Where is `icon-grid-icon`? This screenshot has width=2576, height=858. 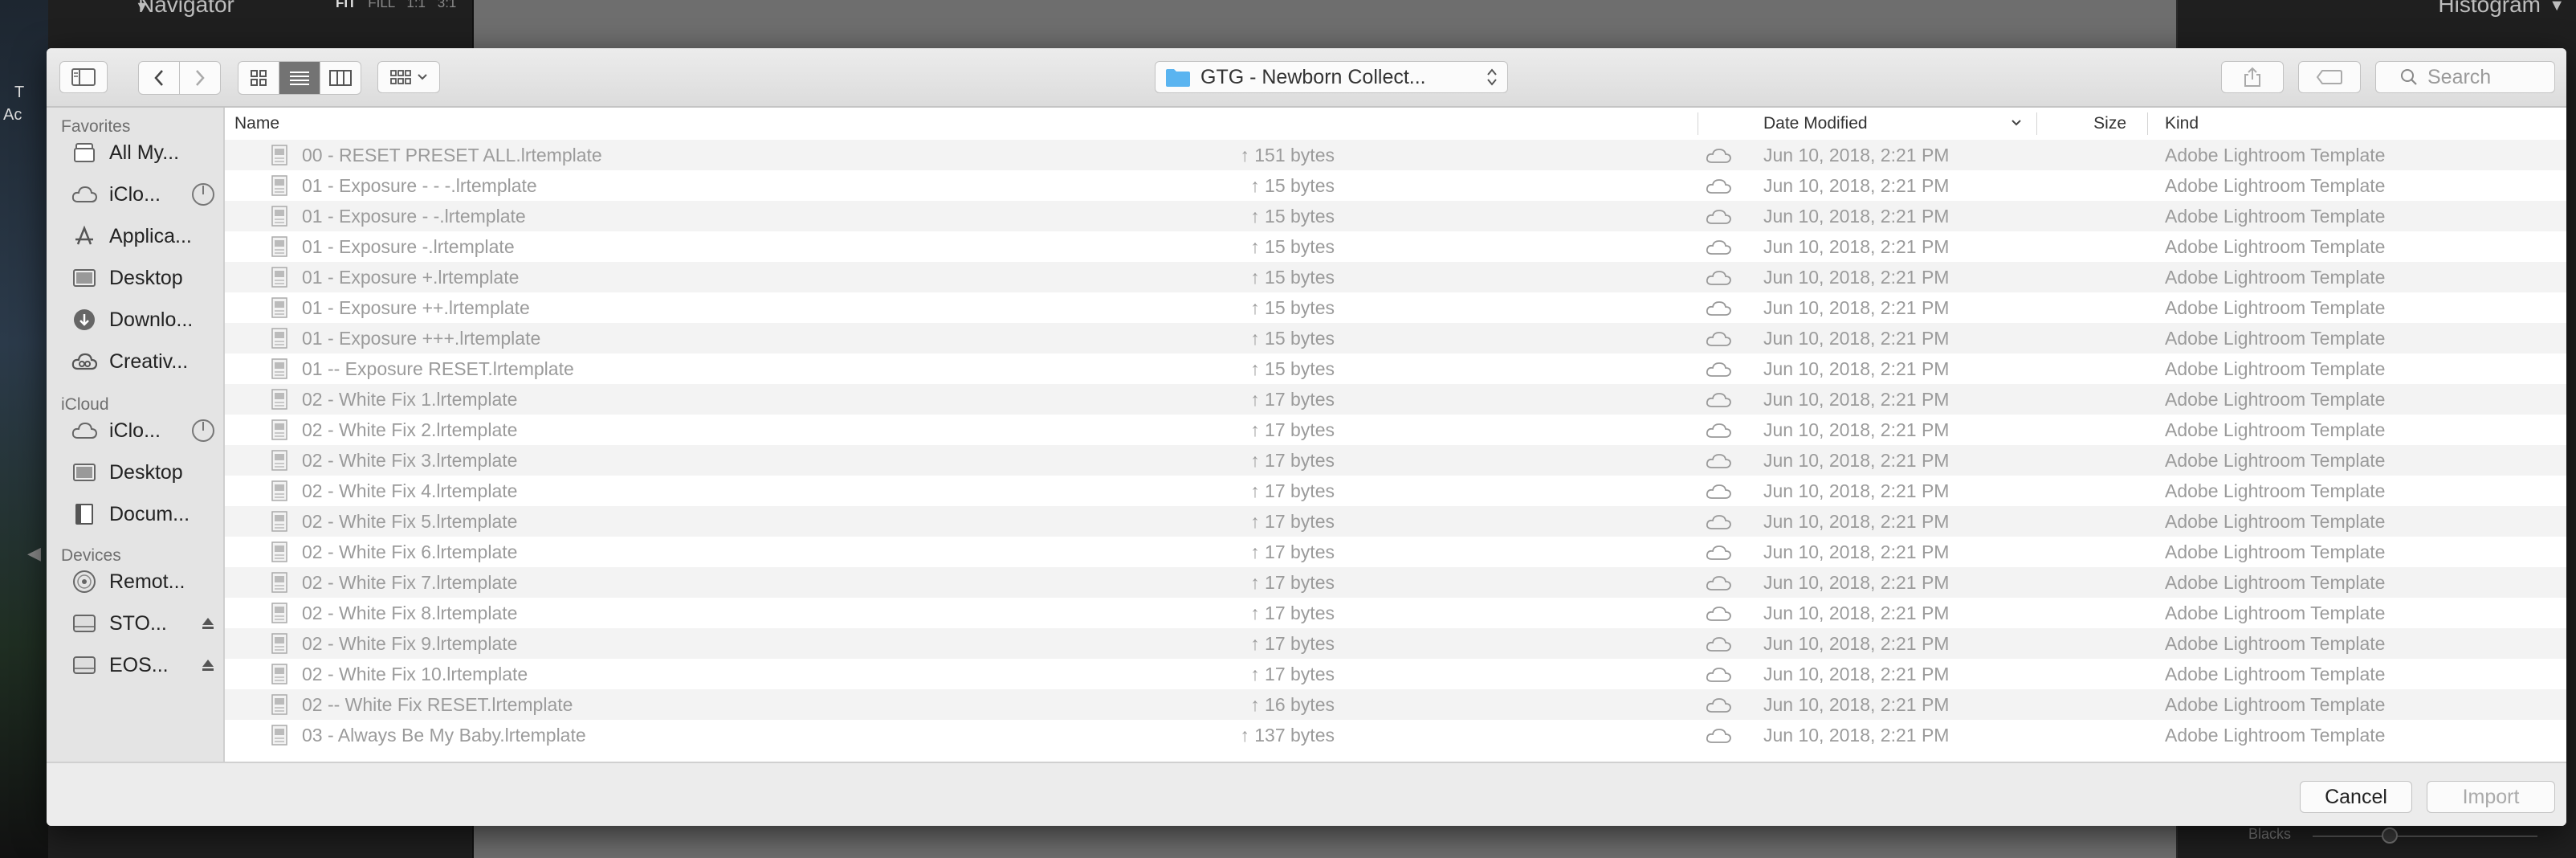 icon-grid-icon is located at coordinates (259, 78).